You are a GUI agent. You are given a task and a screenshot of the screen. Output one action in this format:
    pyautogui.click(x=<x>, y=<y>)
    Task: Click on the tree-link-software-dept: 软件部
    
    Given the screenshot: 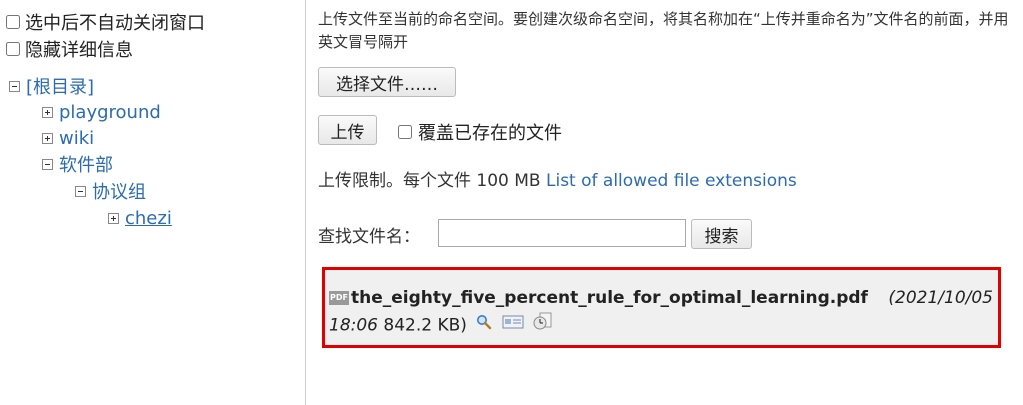 What is the action you would take?
    pyautogui.click(x=86, y=164)
    